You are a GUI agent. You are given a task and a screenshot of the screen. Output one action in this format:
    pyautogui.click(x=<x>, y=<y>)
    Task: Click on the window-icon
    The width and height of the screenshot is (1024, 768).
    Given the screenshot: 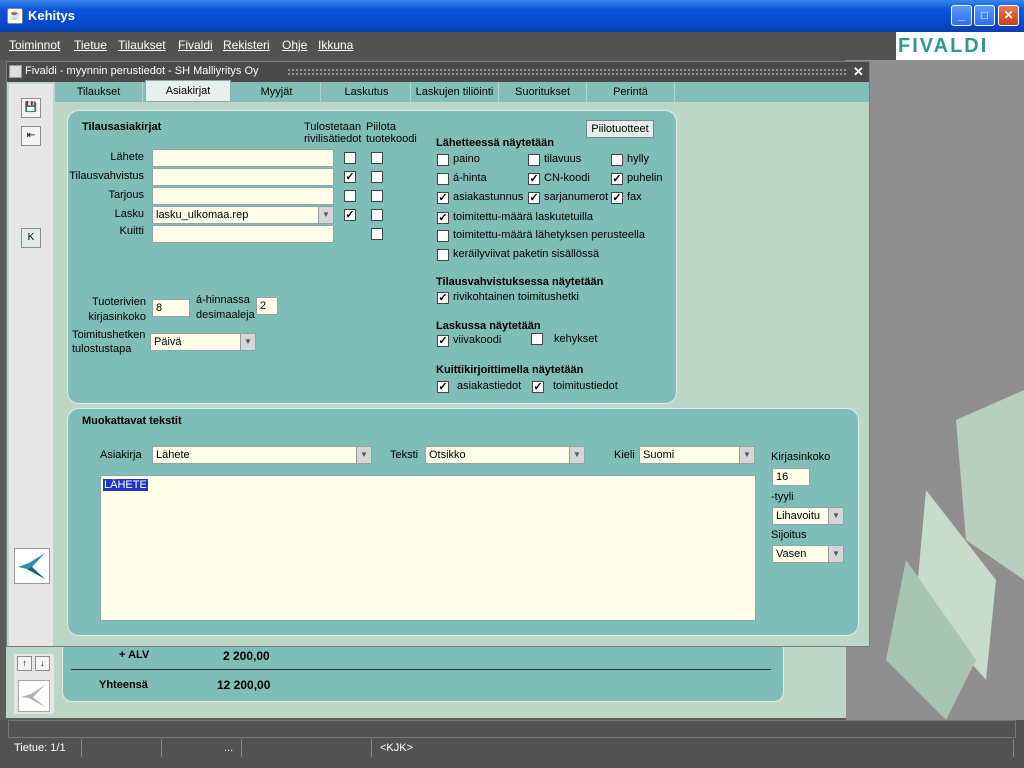 What is the action you would take?
    pyautogui.click(x=15, y=71)
    